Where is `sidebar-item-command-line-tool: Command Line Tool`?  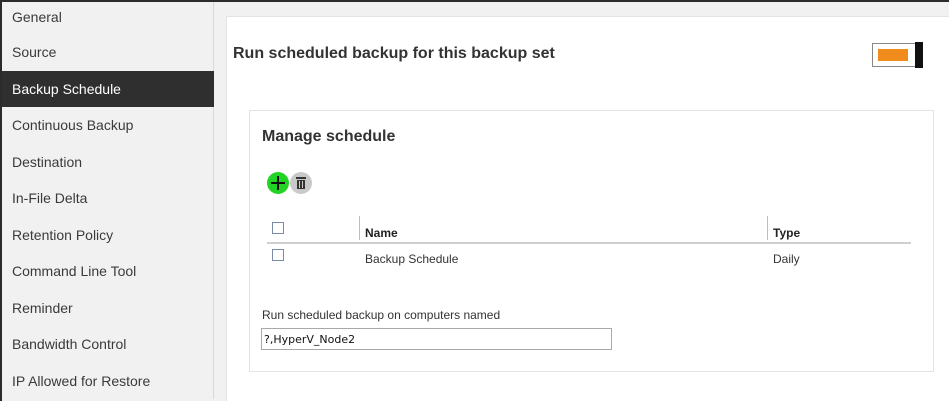
sidebar-item-command-line-tool: Command Line Tool is located at coordinates (108, 271).